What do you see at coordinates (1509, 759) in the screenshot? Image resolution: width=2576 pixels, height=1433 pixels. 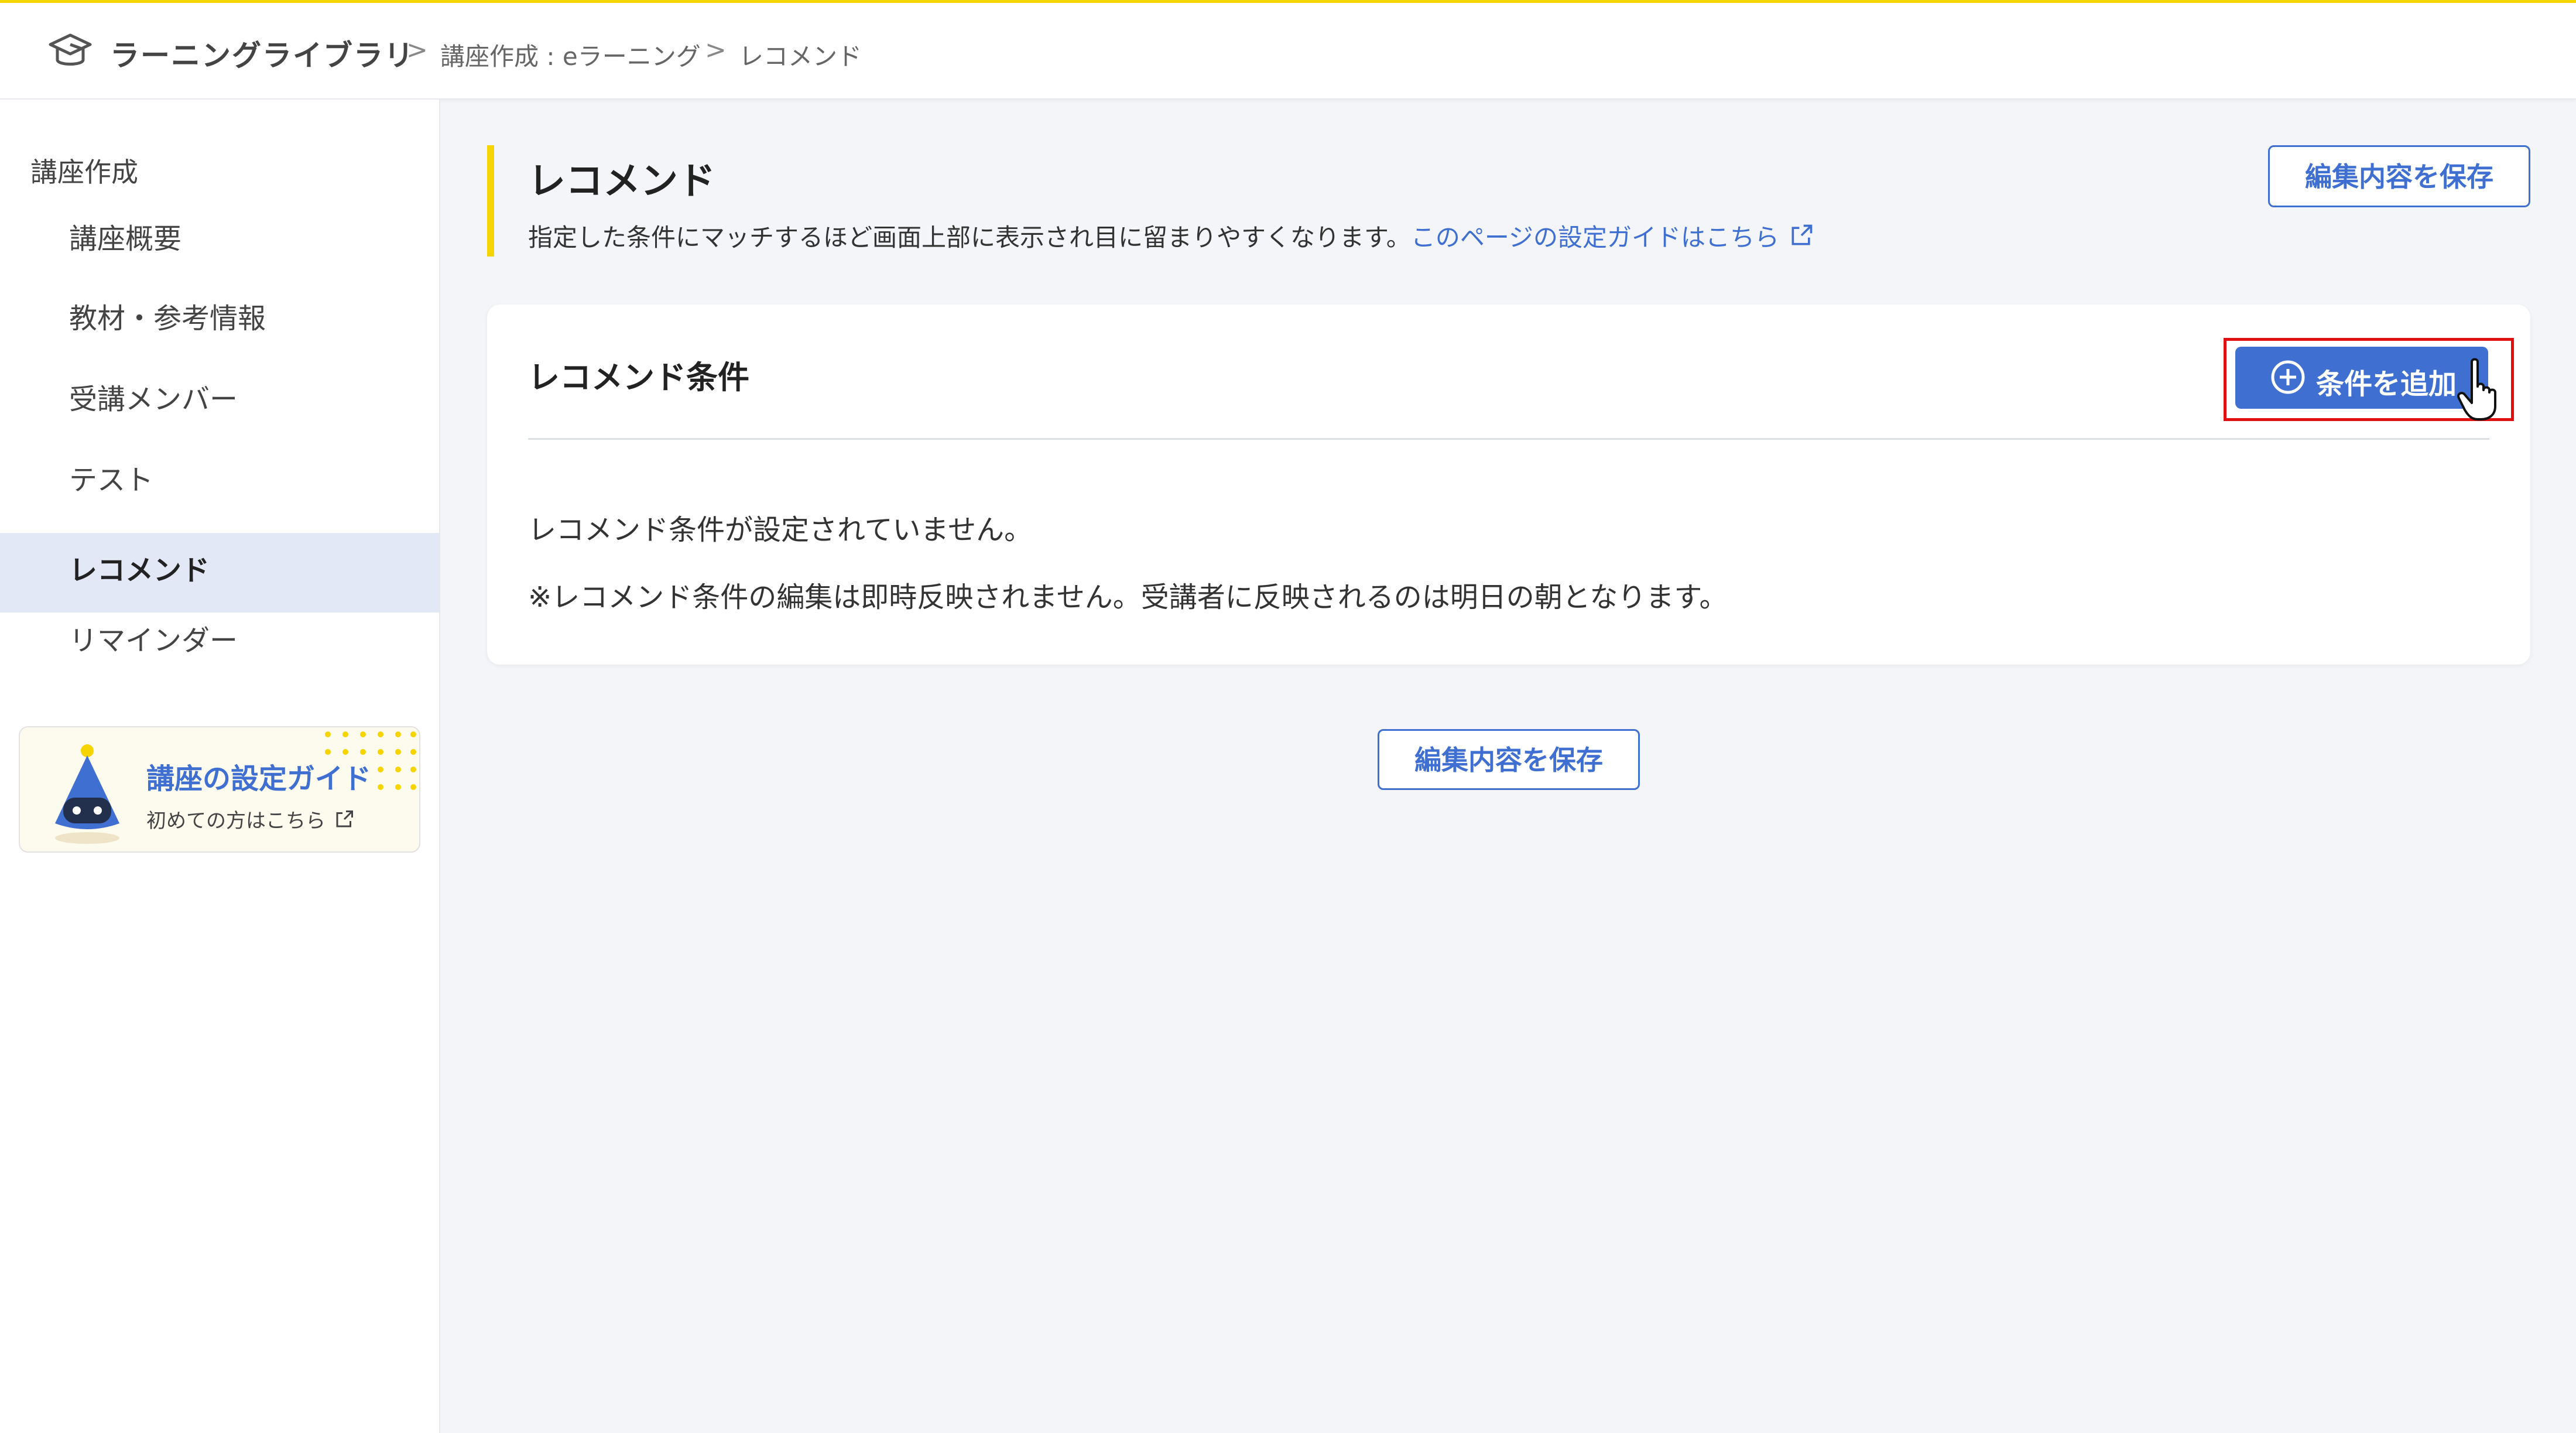 I see `save-button-bottom: 編集内容を保存` at bounding box center [1509, 759].